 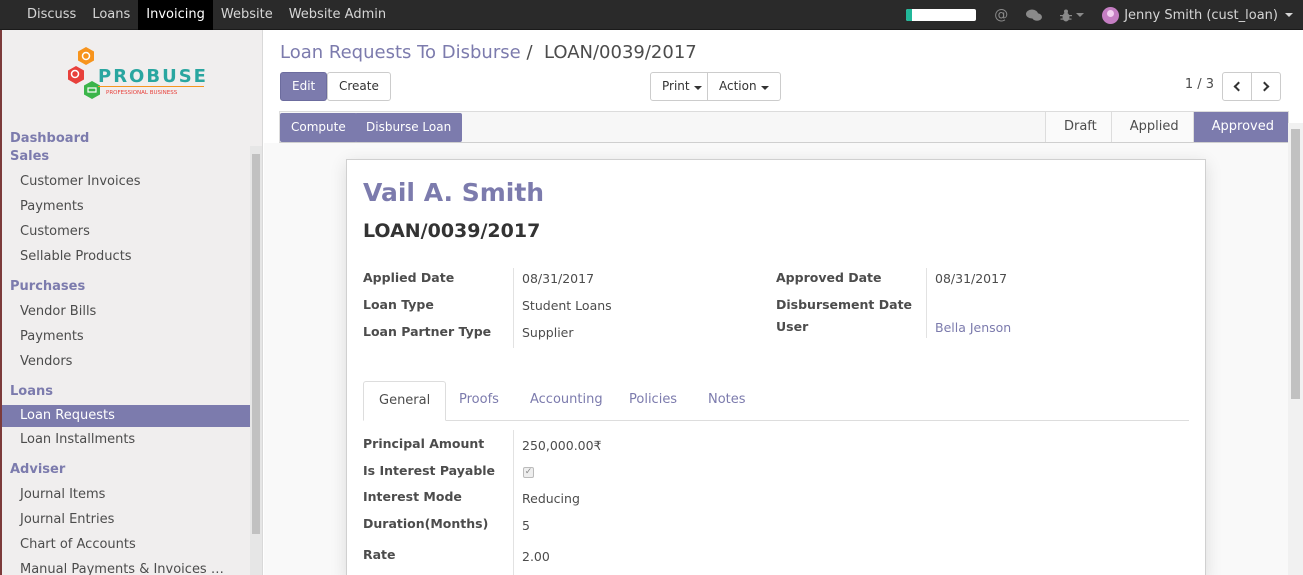 I want to click on pager-value: 1 / 3, so click(x=1199, y=84).